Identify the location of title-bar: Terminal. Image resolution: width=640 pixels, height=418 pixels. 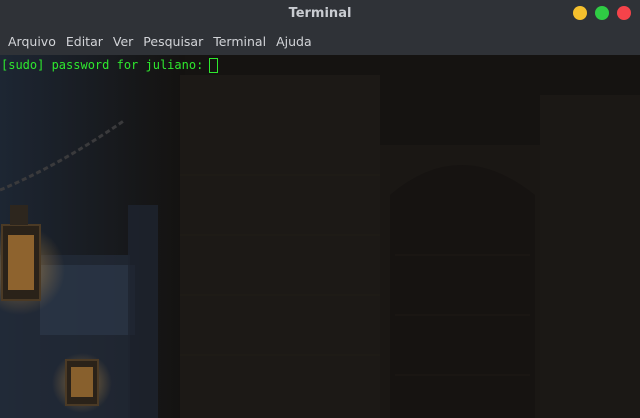
(320, 14).